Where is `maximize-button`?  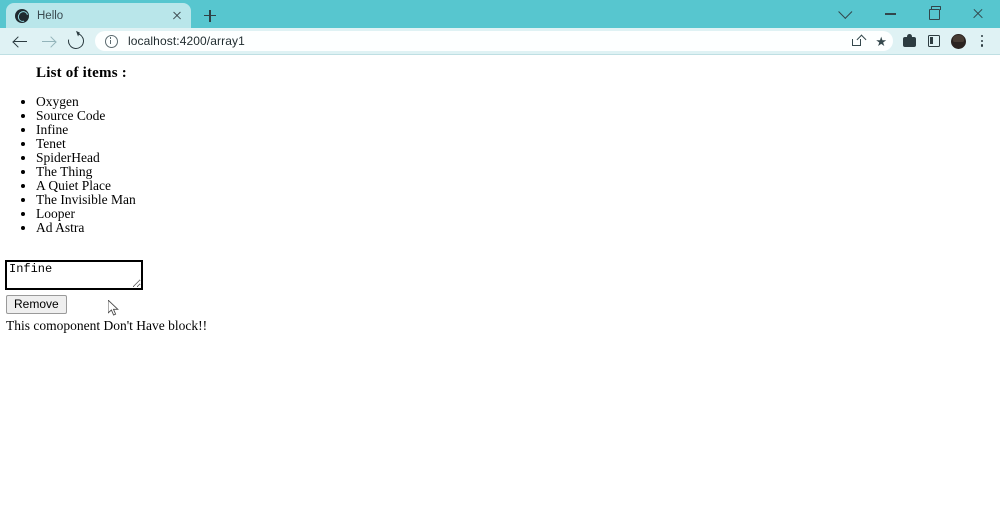 maximize-button is located at coordinates (934, 14).